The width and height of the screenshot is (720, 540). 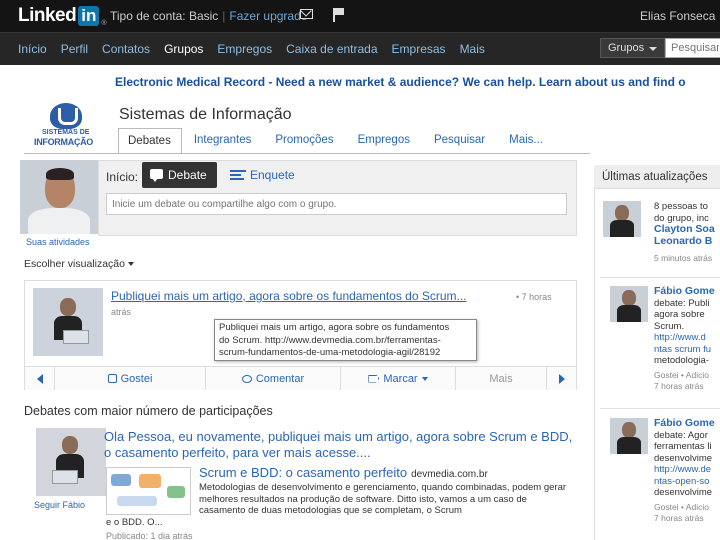 I want to click on speech-bubble-icon, so click(x=156, y=175).